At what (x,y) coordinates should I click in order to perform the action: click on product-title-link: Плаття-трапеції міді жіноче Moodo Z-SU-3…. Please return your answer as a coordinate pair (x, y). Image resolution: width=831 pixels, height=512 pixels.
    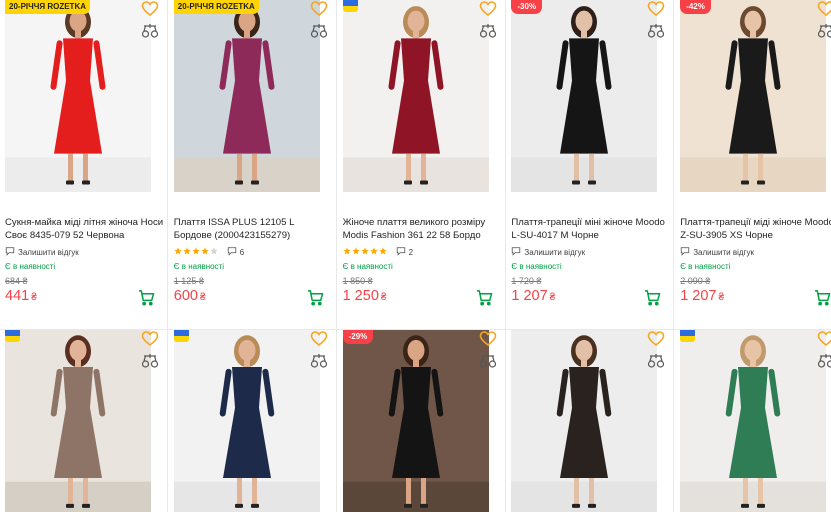
    Looking at the image, I should click on (755, 230).